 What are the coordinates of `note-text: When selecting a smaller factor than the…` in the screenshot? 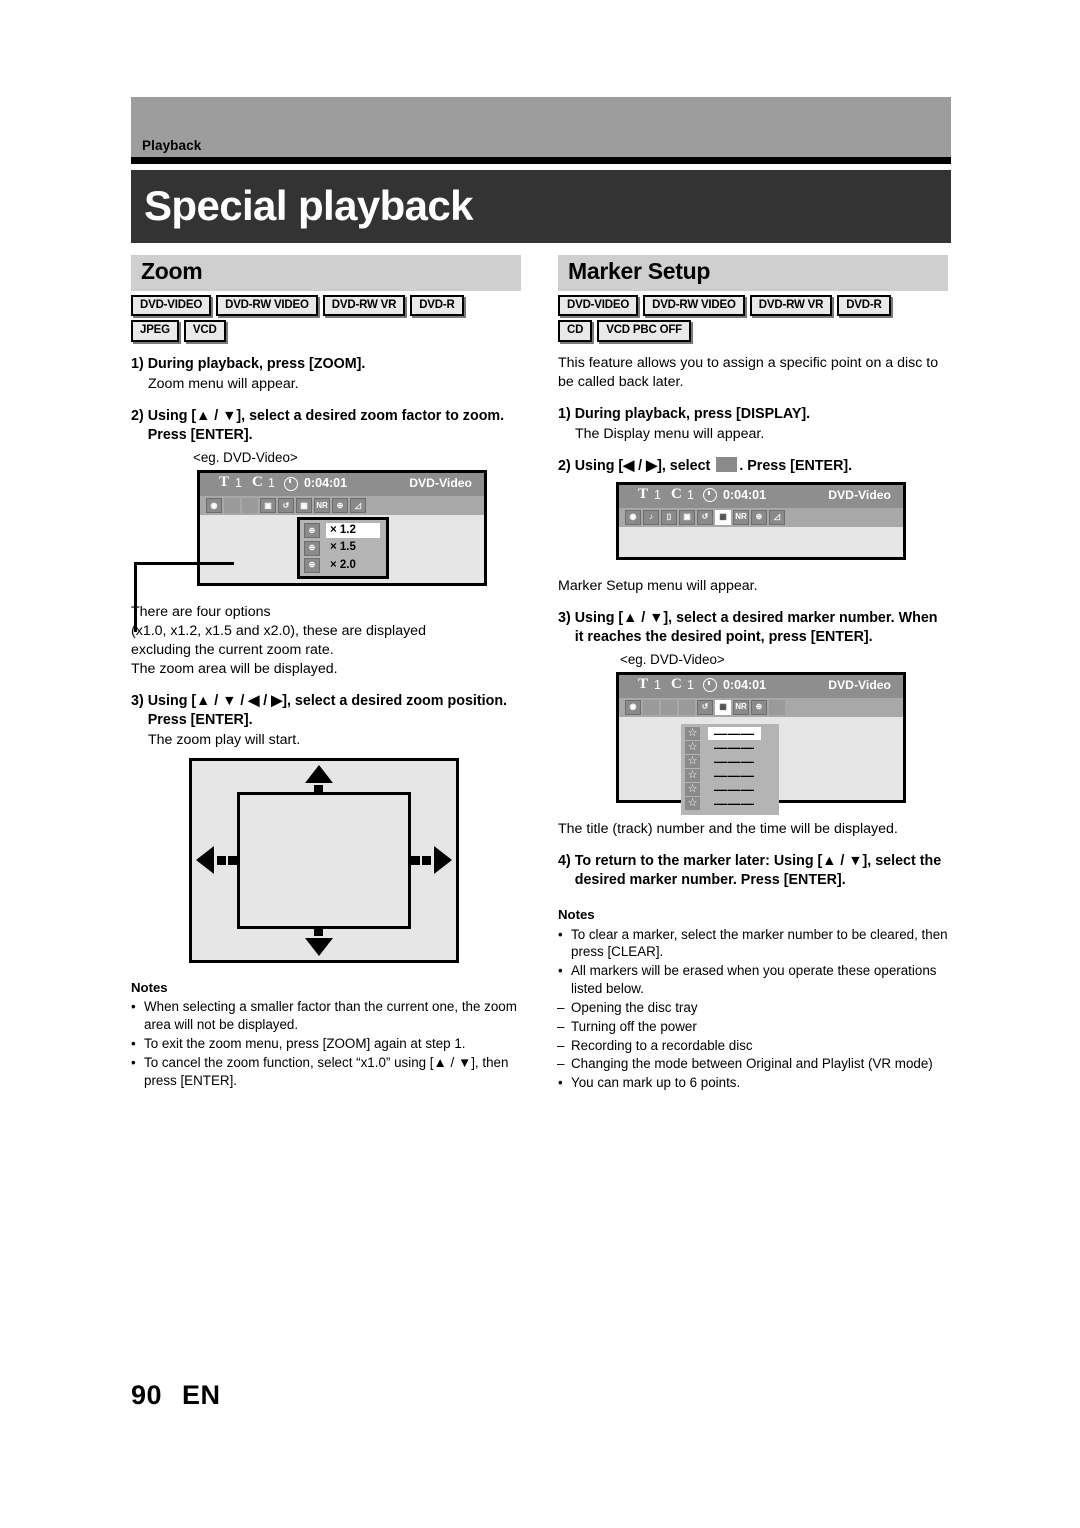 It's located at (330, 1016).